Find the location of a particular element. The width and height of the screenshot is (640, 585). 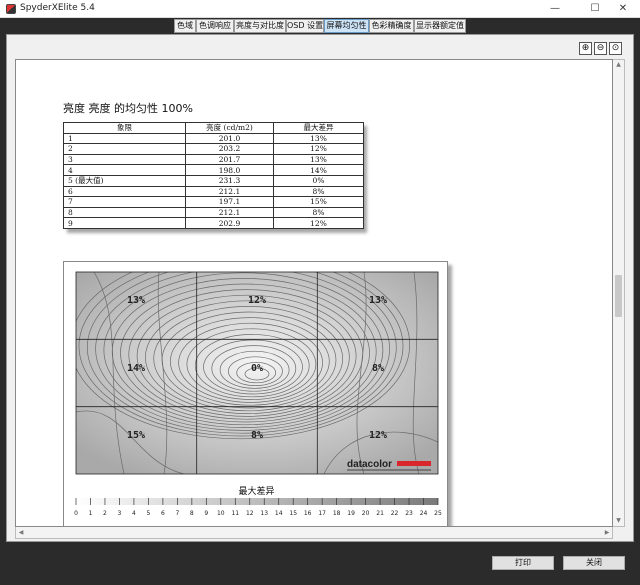

map-cell-label: 15% is located at coordinates (136, 435).